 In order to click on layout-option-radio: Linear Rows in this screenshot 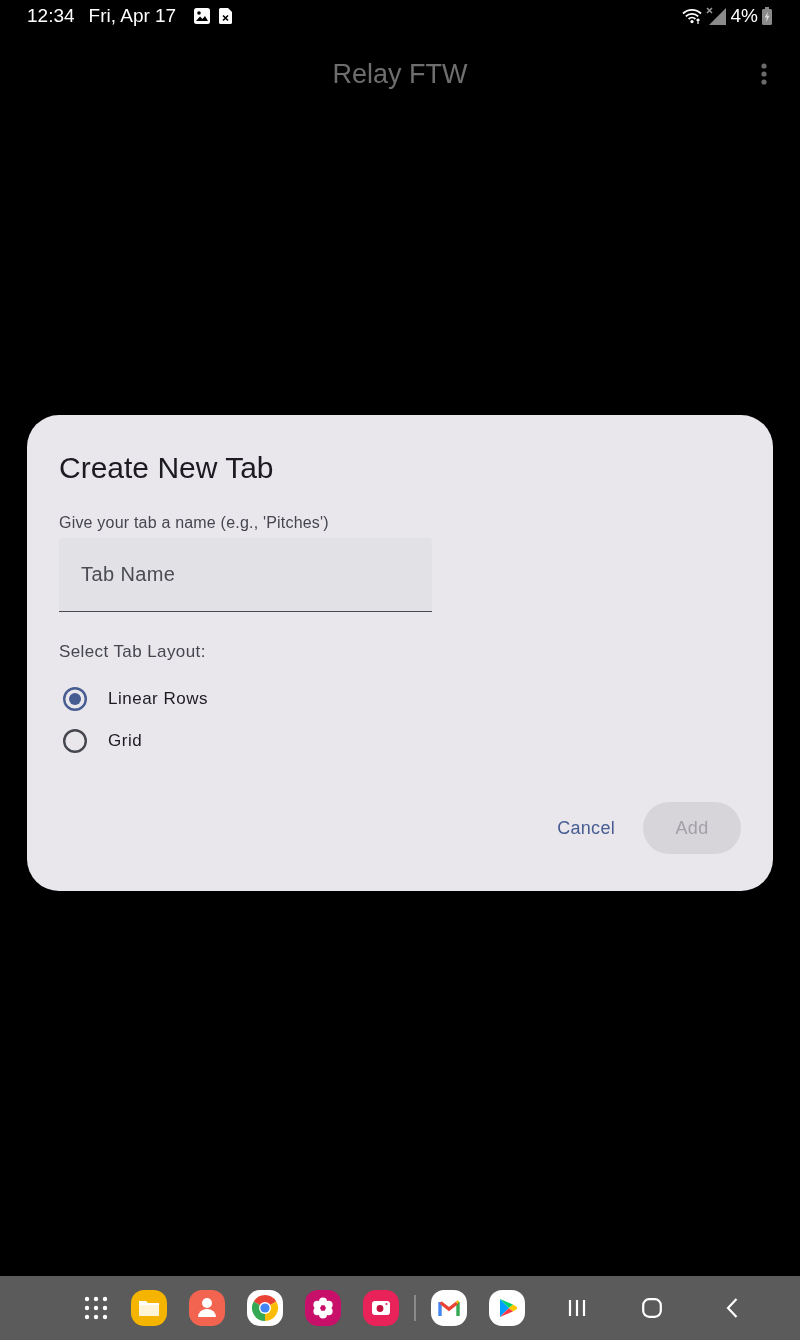, I will do `click(133, 699)`.